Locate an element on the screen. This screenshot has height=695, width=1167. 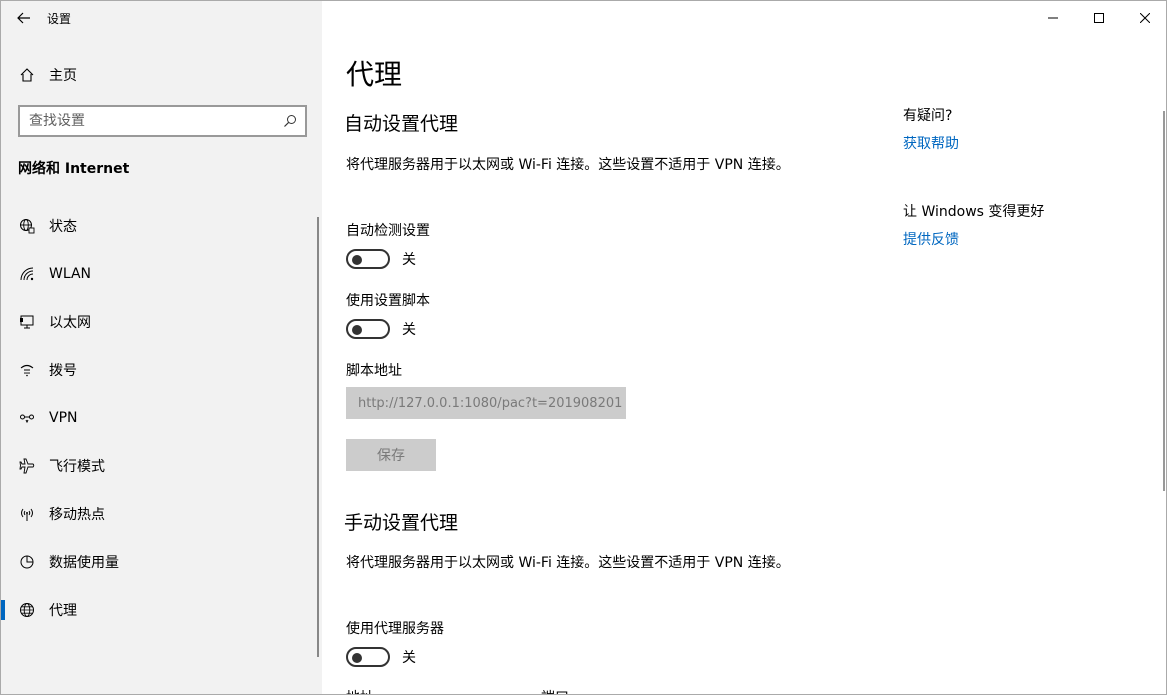
home-icon is located at coordinates (25, 75).